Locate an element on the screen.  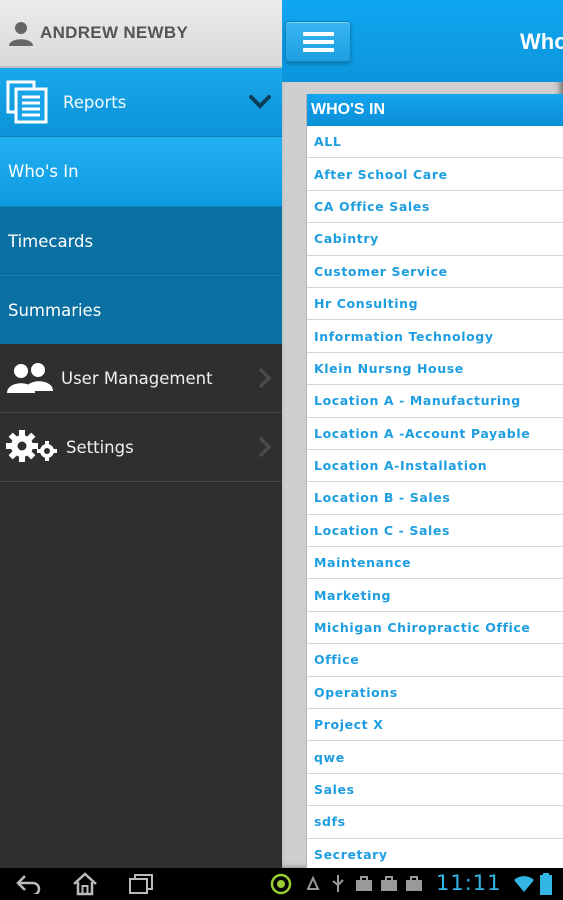
list-item-label: Project X is located at coordinates (349, 725).